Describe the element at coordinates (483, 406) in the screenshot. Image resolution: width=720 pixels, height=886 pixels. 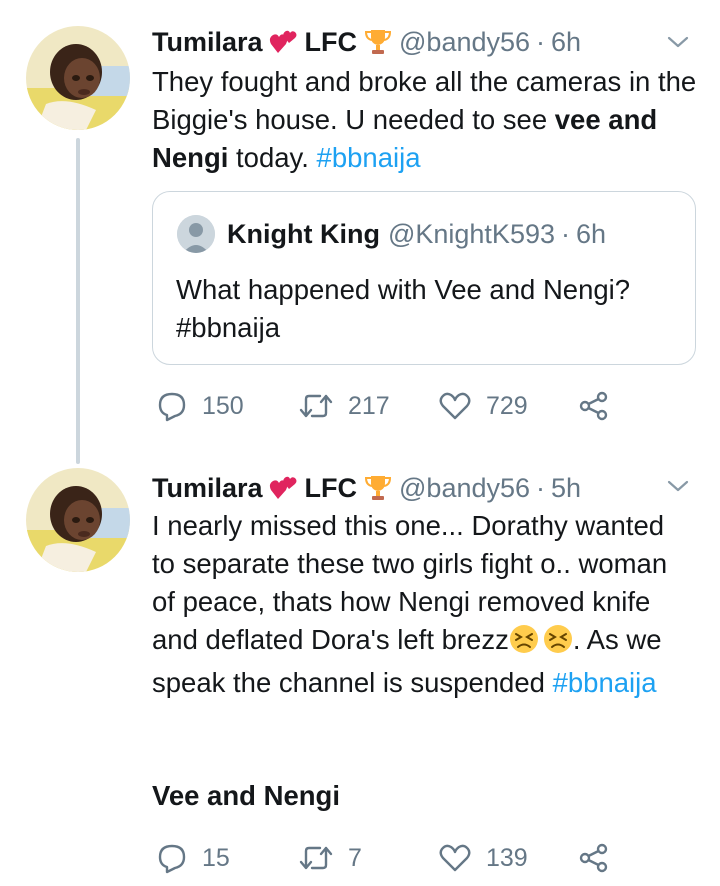
I see `like-button: 729` at that location.